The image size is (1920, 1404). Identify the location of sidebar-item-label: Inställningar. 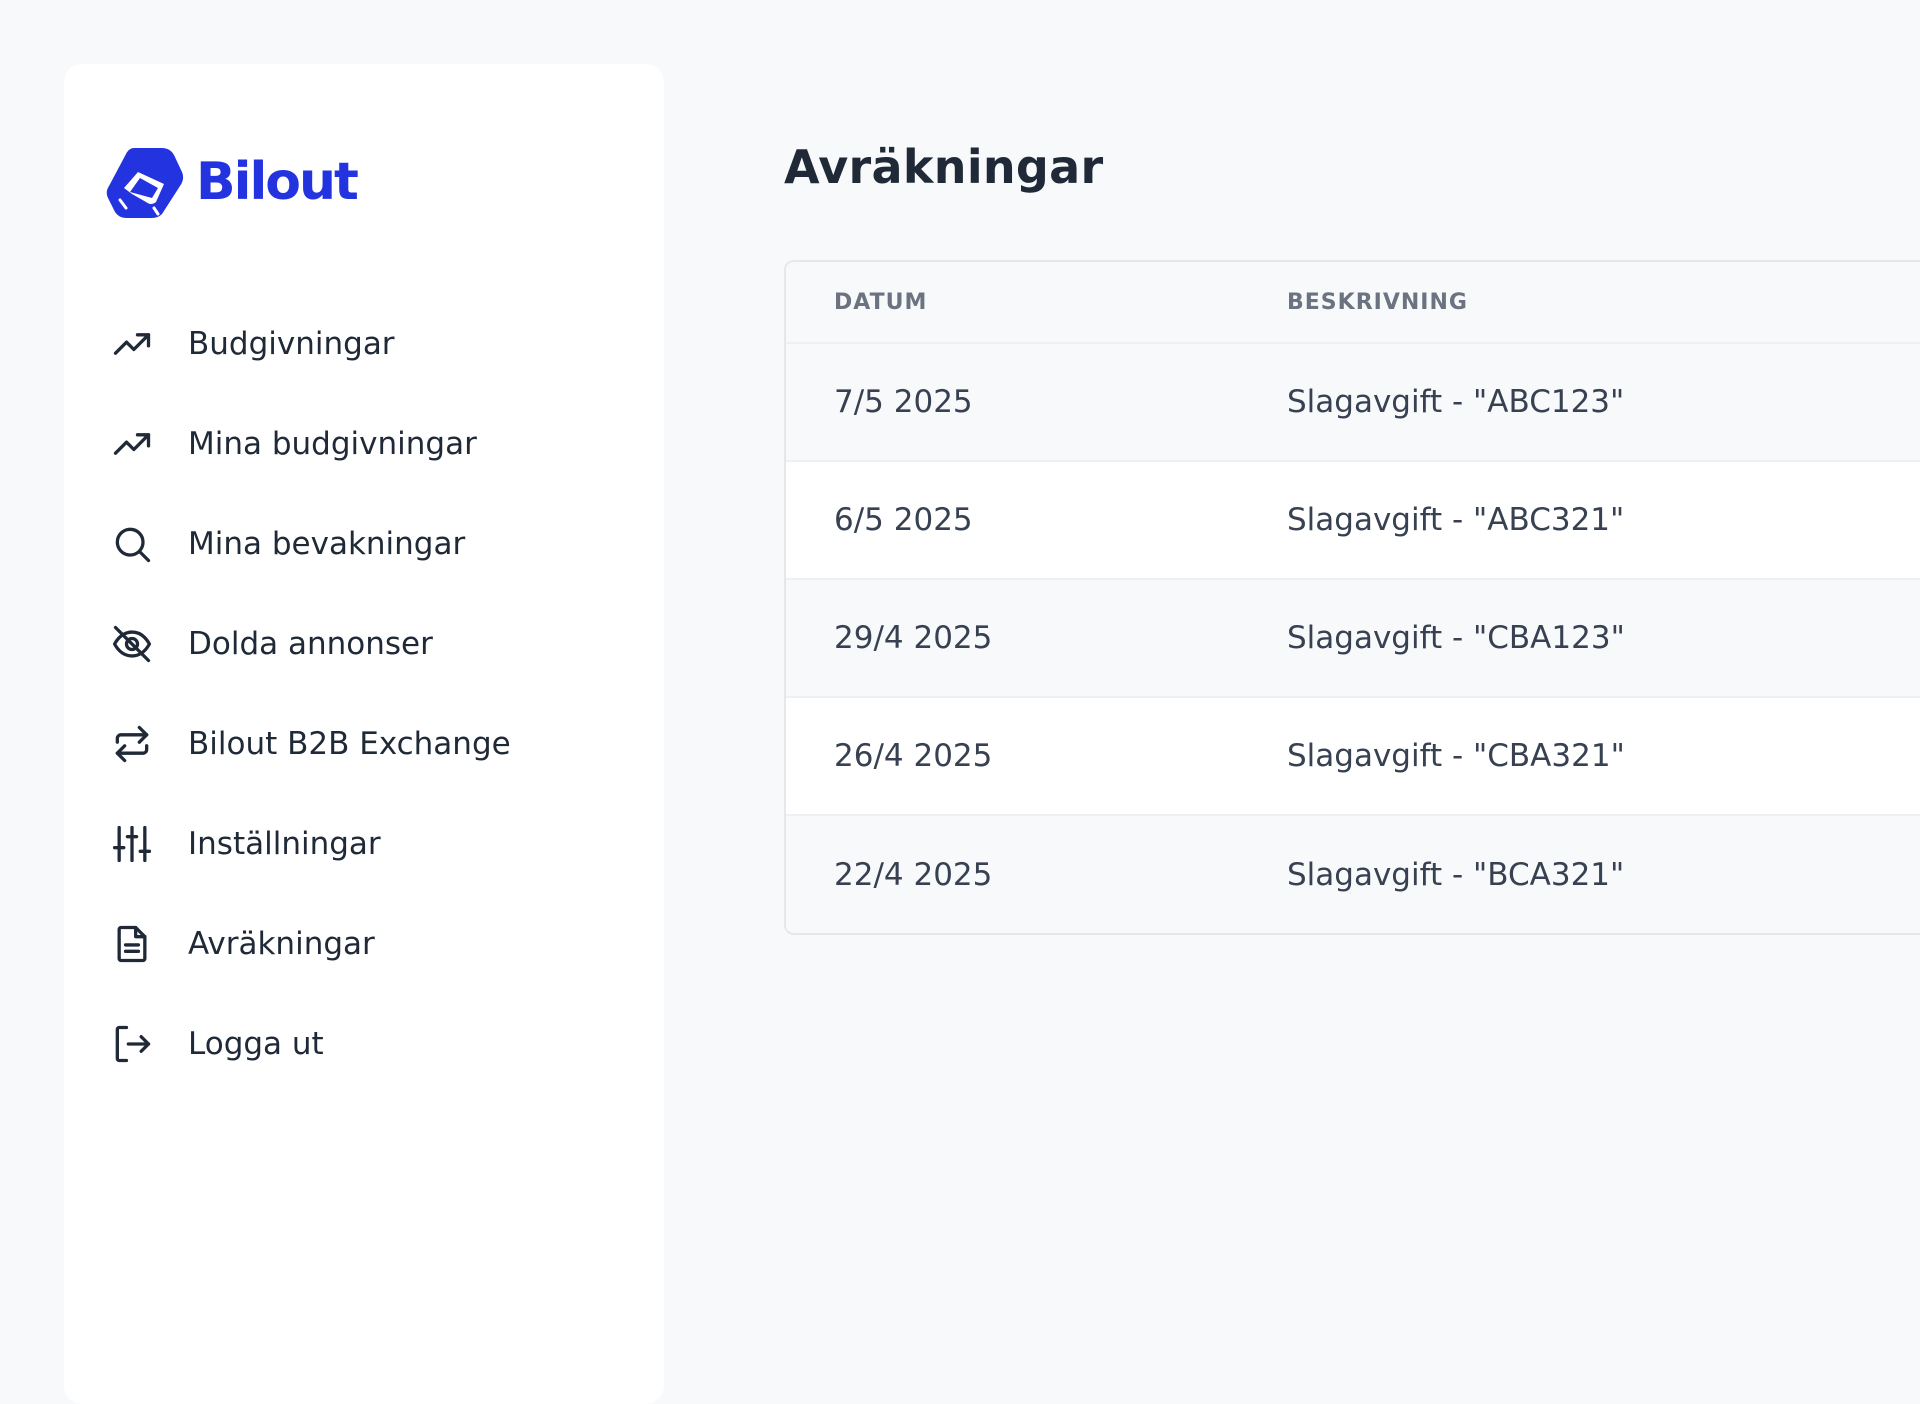
(284, 844).